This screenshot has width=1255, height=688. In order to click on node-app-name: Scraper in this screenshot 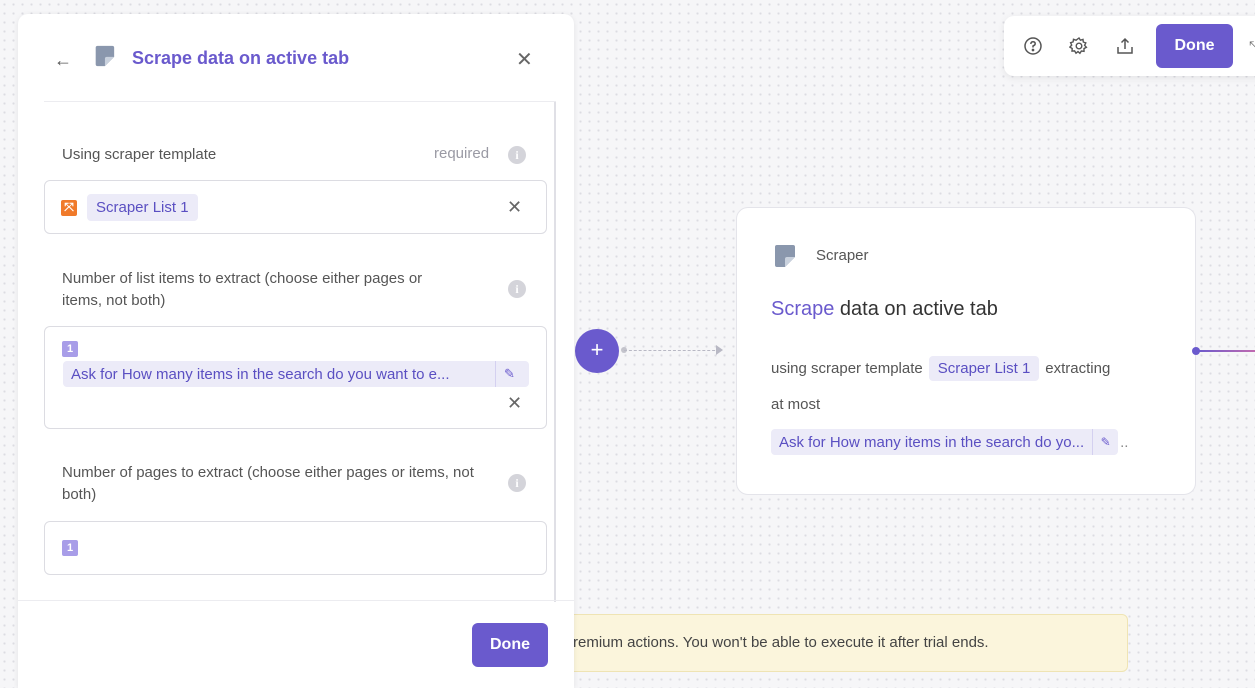, I will do `click(842, 255)`.